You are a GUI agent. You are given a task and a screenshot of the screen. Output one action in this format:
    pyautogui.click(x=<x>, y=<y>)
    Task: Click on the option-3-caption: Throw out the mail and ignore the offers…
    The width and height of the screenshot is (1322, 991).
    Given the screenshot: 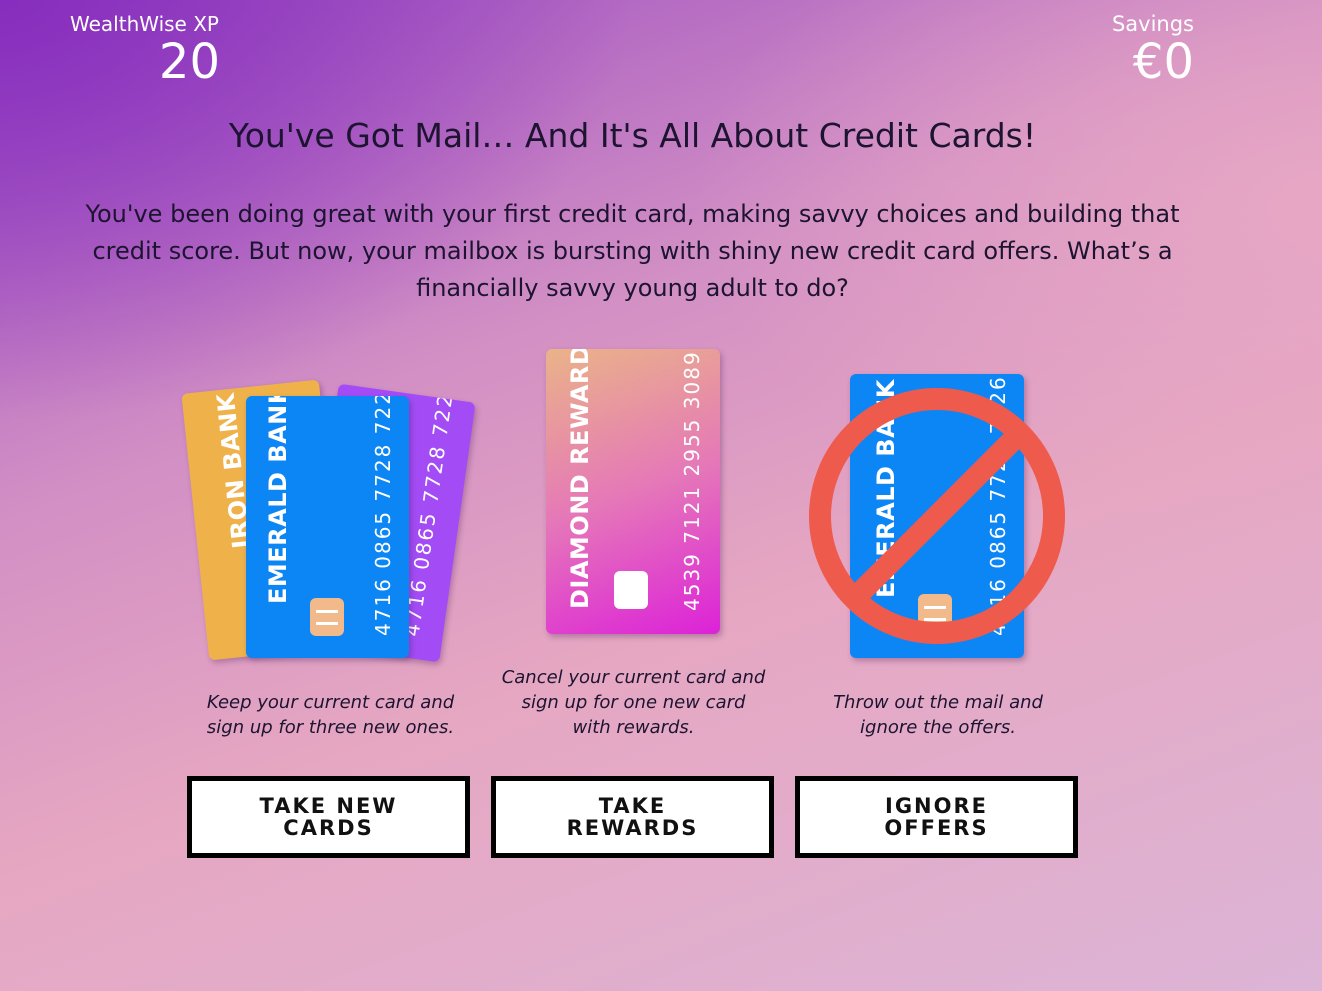 What is the action you would take?
    pyautogui.click(x=938, y=715)
    